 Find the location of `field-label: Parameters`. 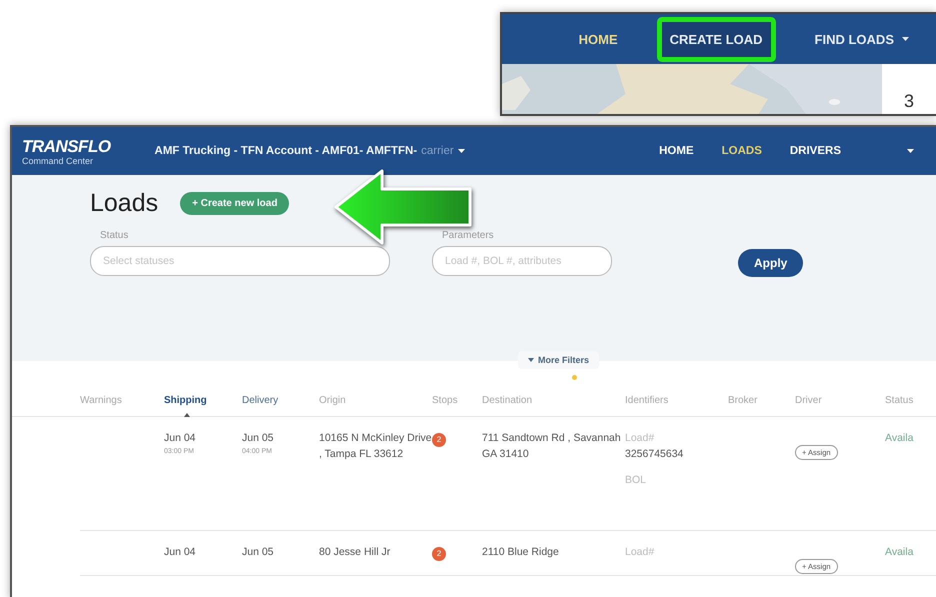

field-label: Parameters is located at coordinates (468, 235).